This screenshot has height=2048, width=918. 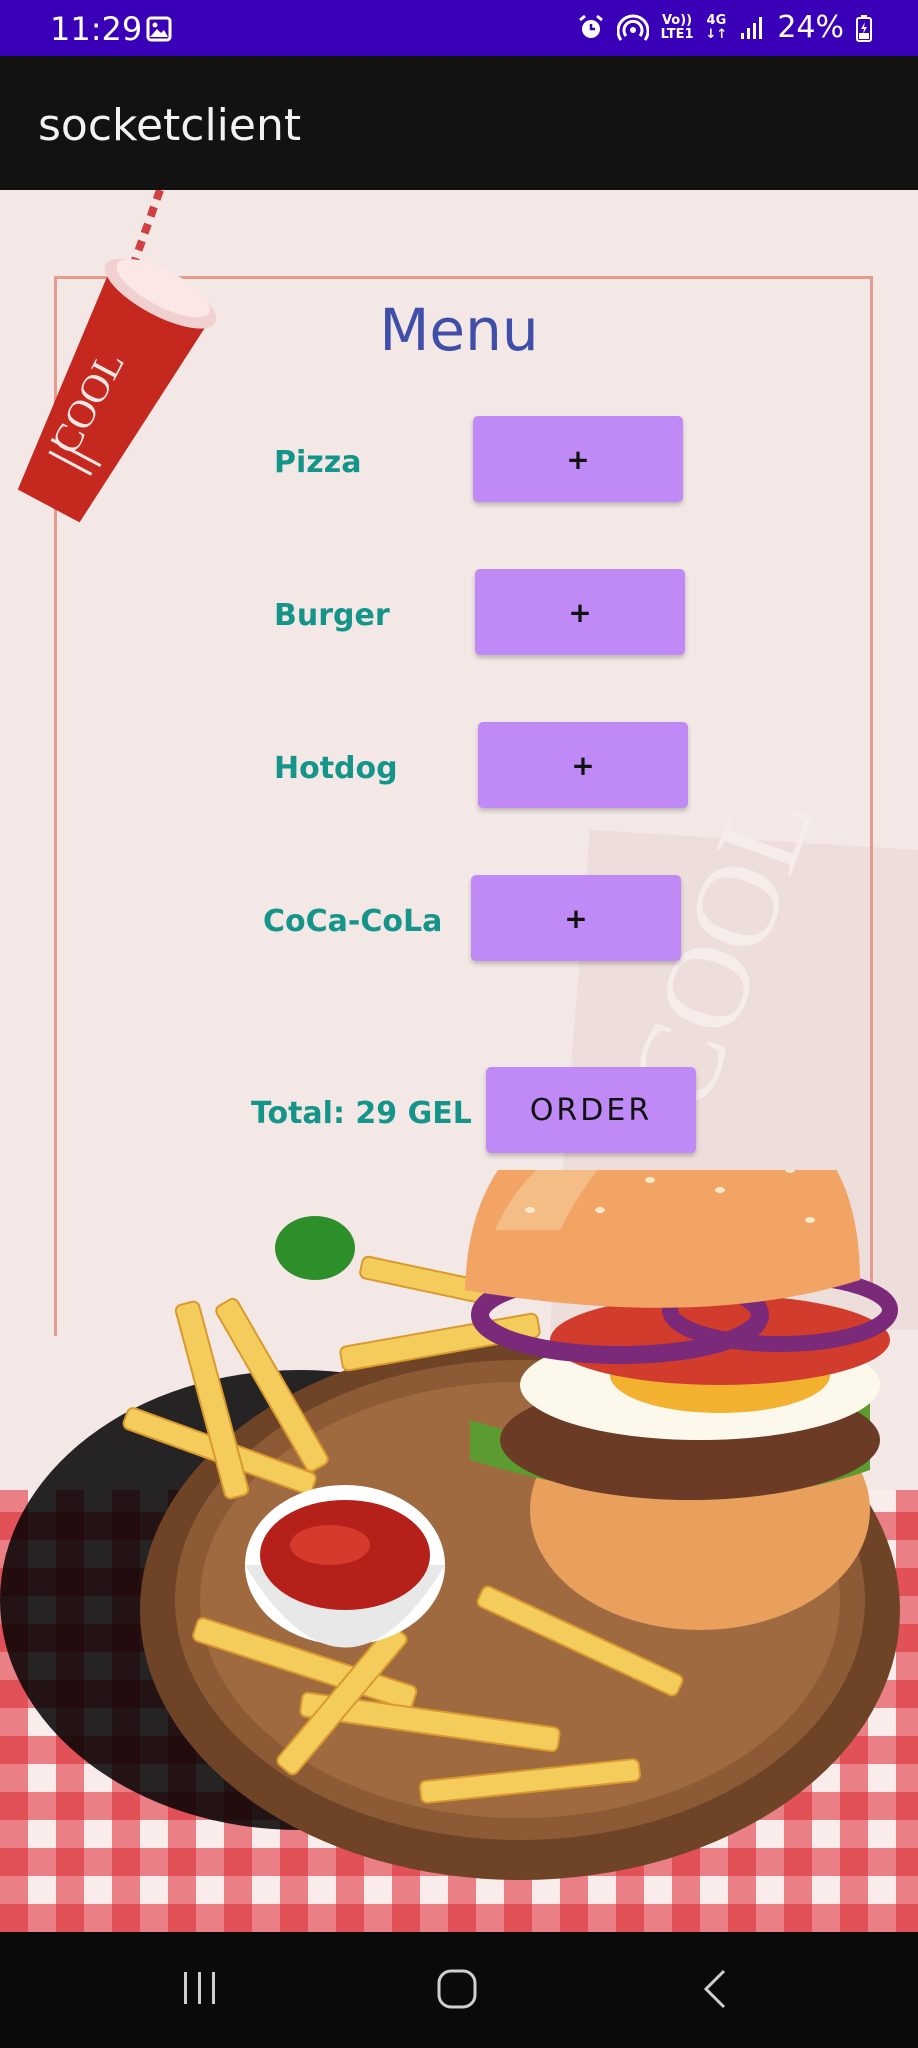 I want to click on recent-apps-icon, so click(x=200, y=1988).